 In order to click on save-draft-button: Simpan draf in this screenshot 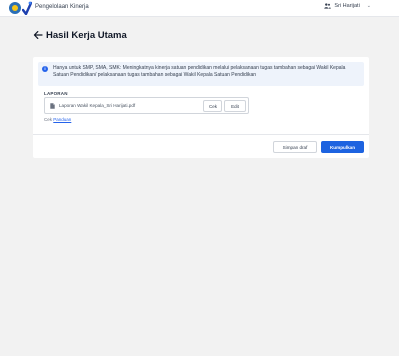, I will do `click(295, 147)`.